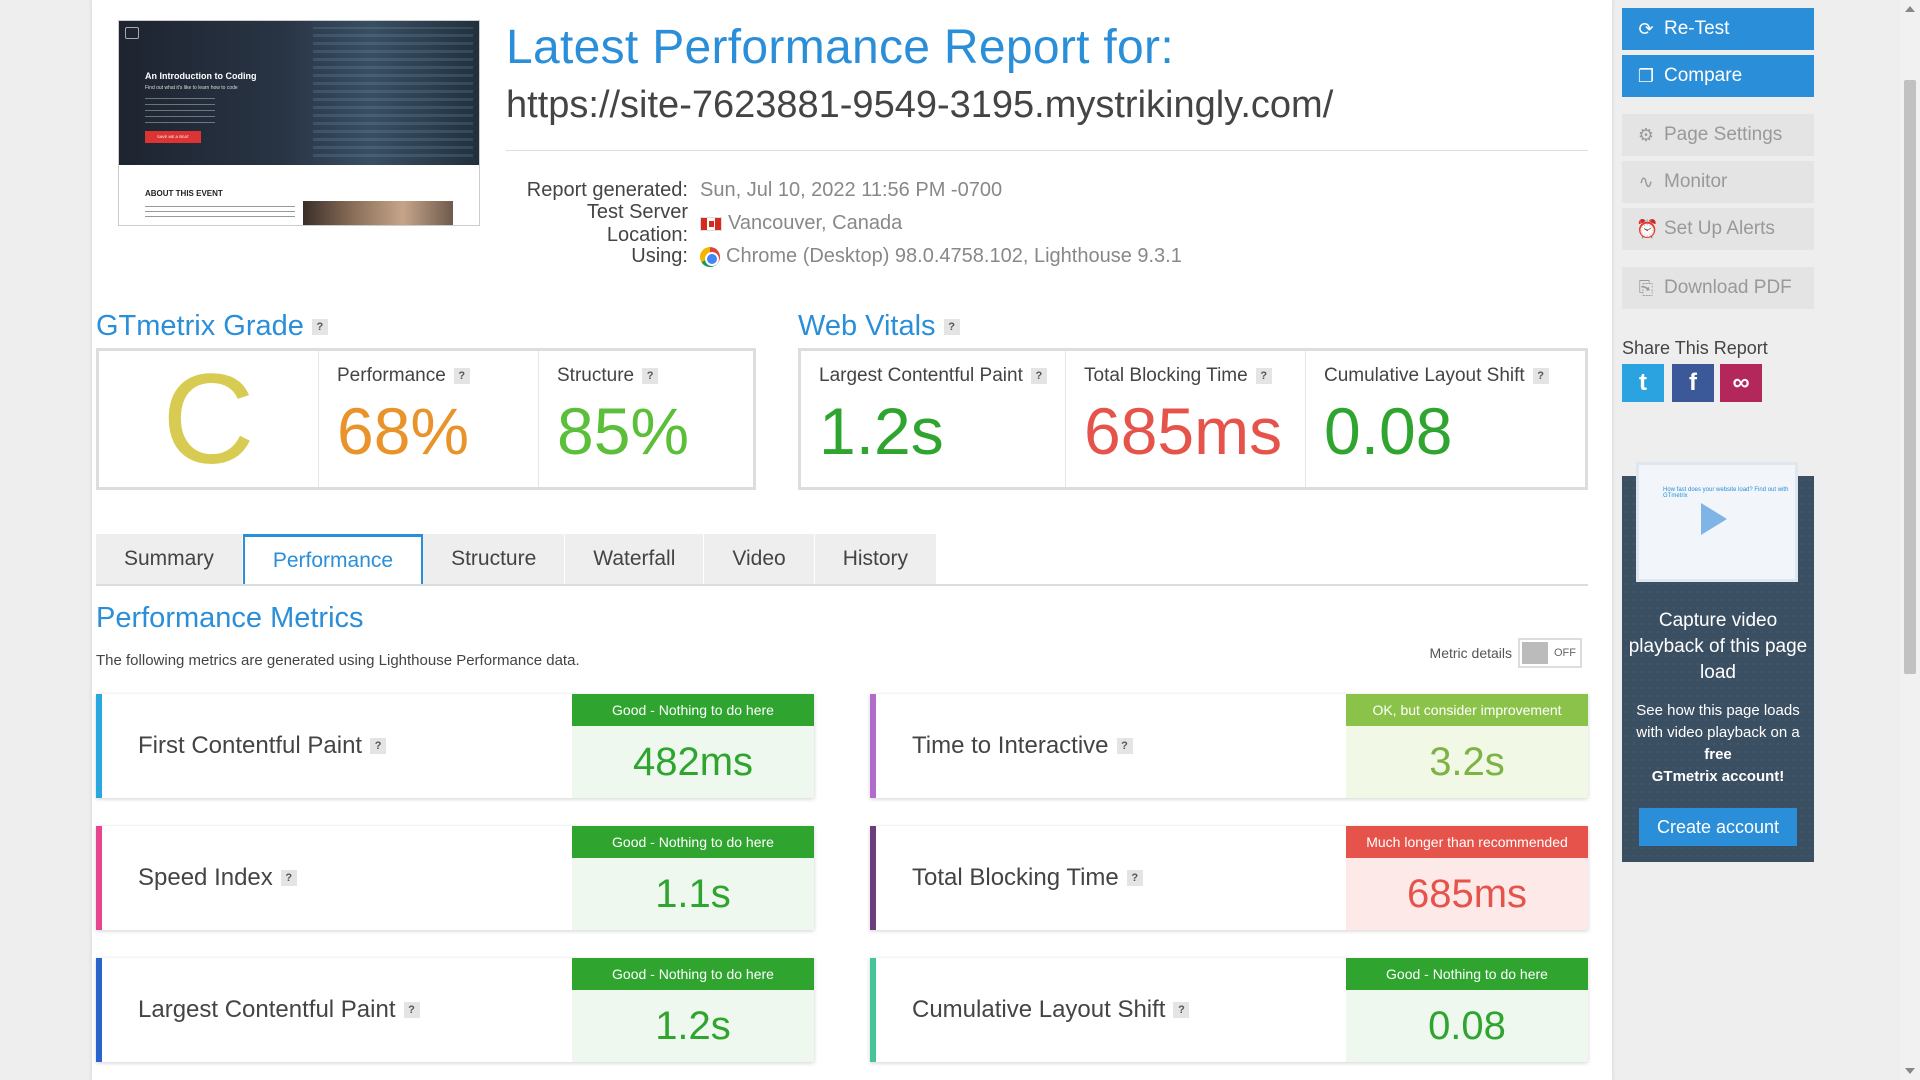 The width and height of the screenshot is (1920, 1080). Describe the element at coordinates (1467, 893) in the screenshot. I see `metric-value: 685ms` at that location.